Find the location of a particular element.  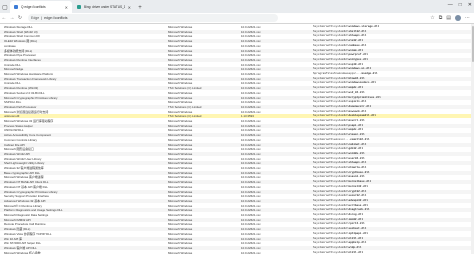

navigation-bar: ← → ↻ Edge | edge://conflicts ☆ ⧉ ▤ ⋯ is located at coordinates (237, 18).